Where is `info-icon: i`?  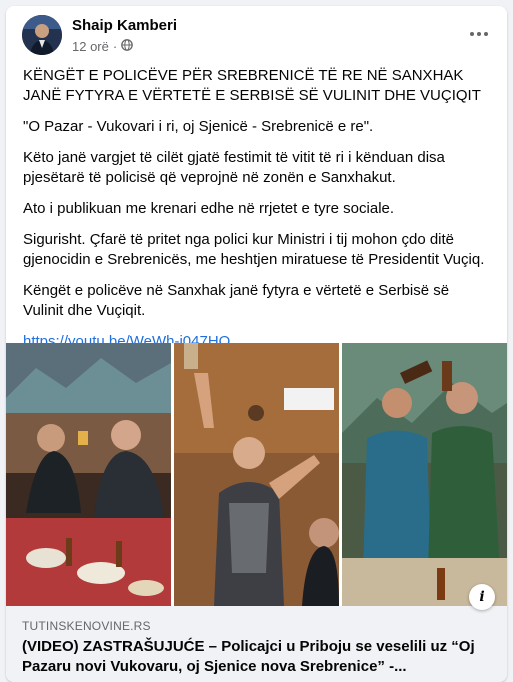
info-icon: i is located at coordinates (482, 597).